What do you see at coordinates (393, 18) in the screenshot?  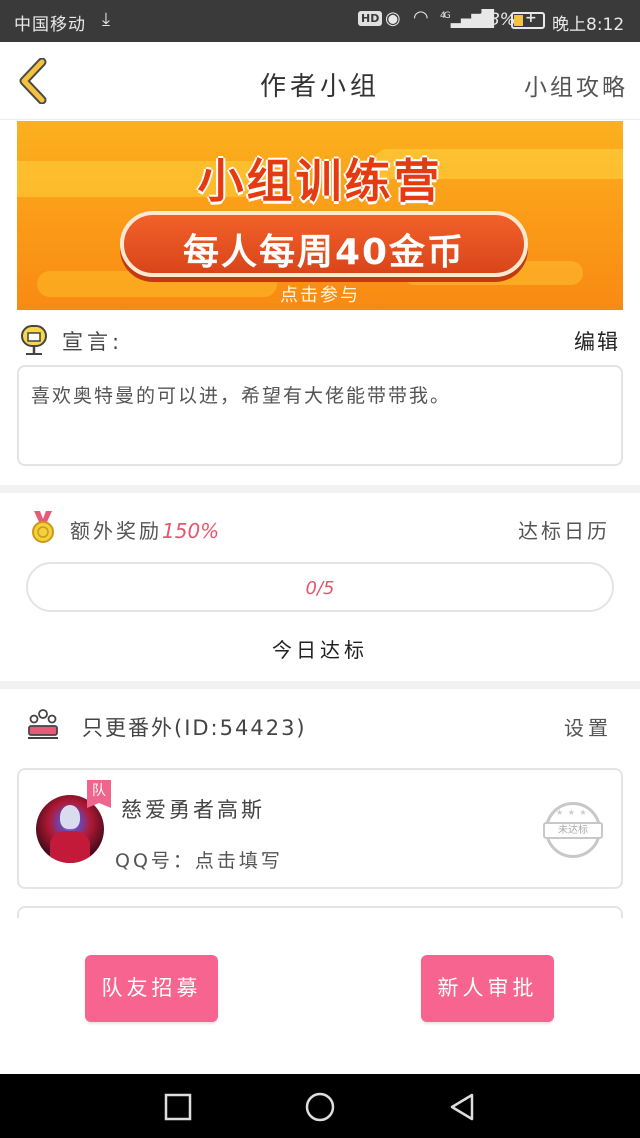 I see `eye-icon: ◉` at bounding box center [393, 18].